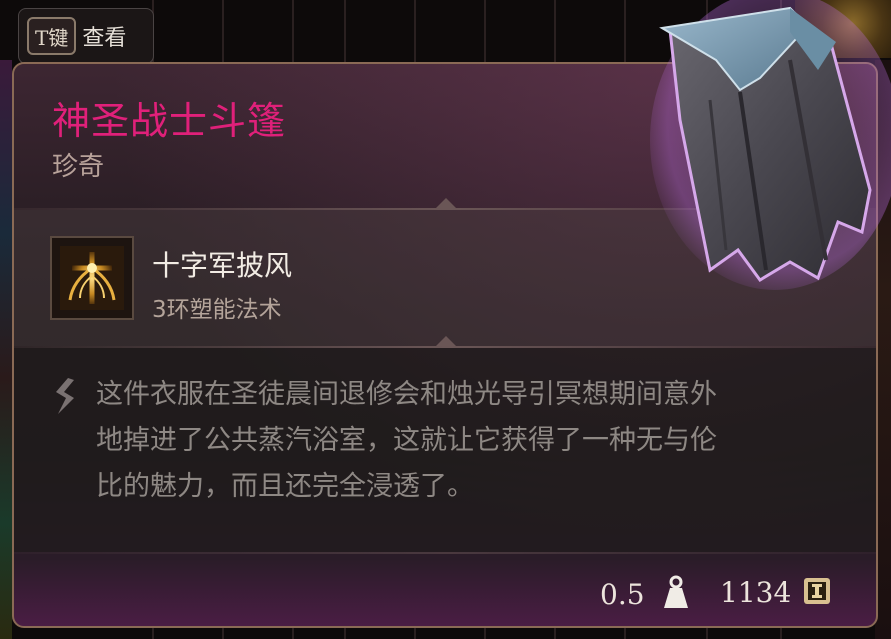 This screenshot has width=891, height=639. Describe the element at coordinates (6, 349) in the screenshot. I see `inventory-slot-column-left` at that location.